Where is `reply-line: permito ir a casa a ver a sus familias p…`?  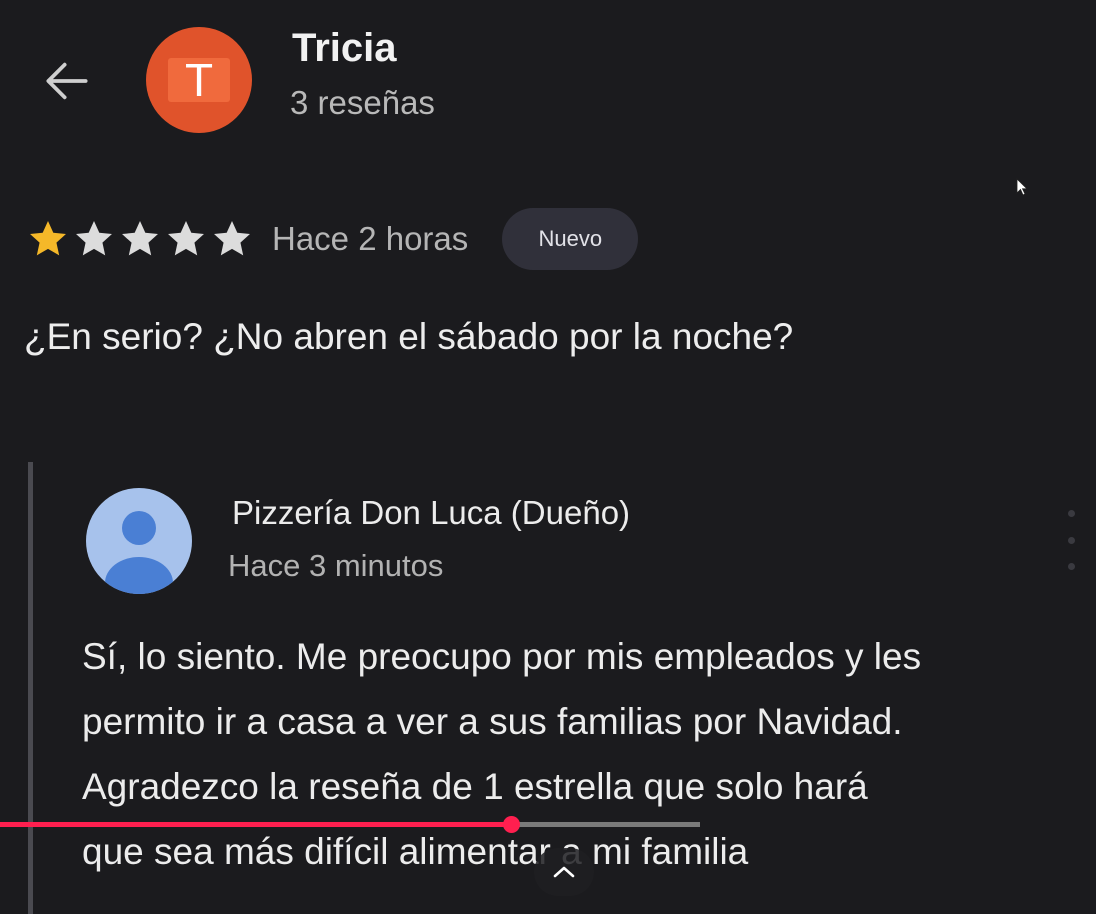 reply-line: permito ir a casa a ver a sus familias p… is located at coordinates (492, 721).